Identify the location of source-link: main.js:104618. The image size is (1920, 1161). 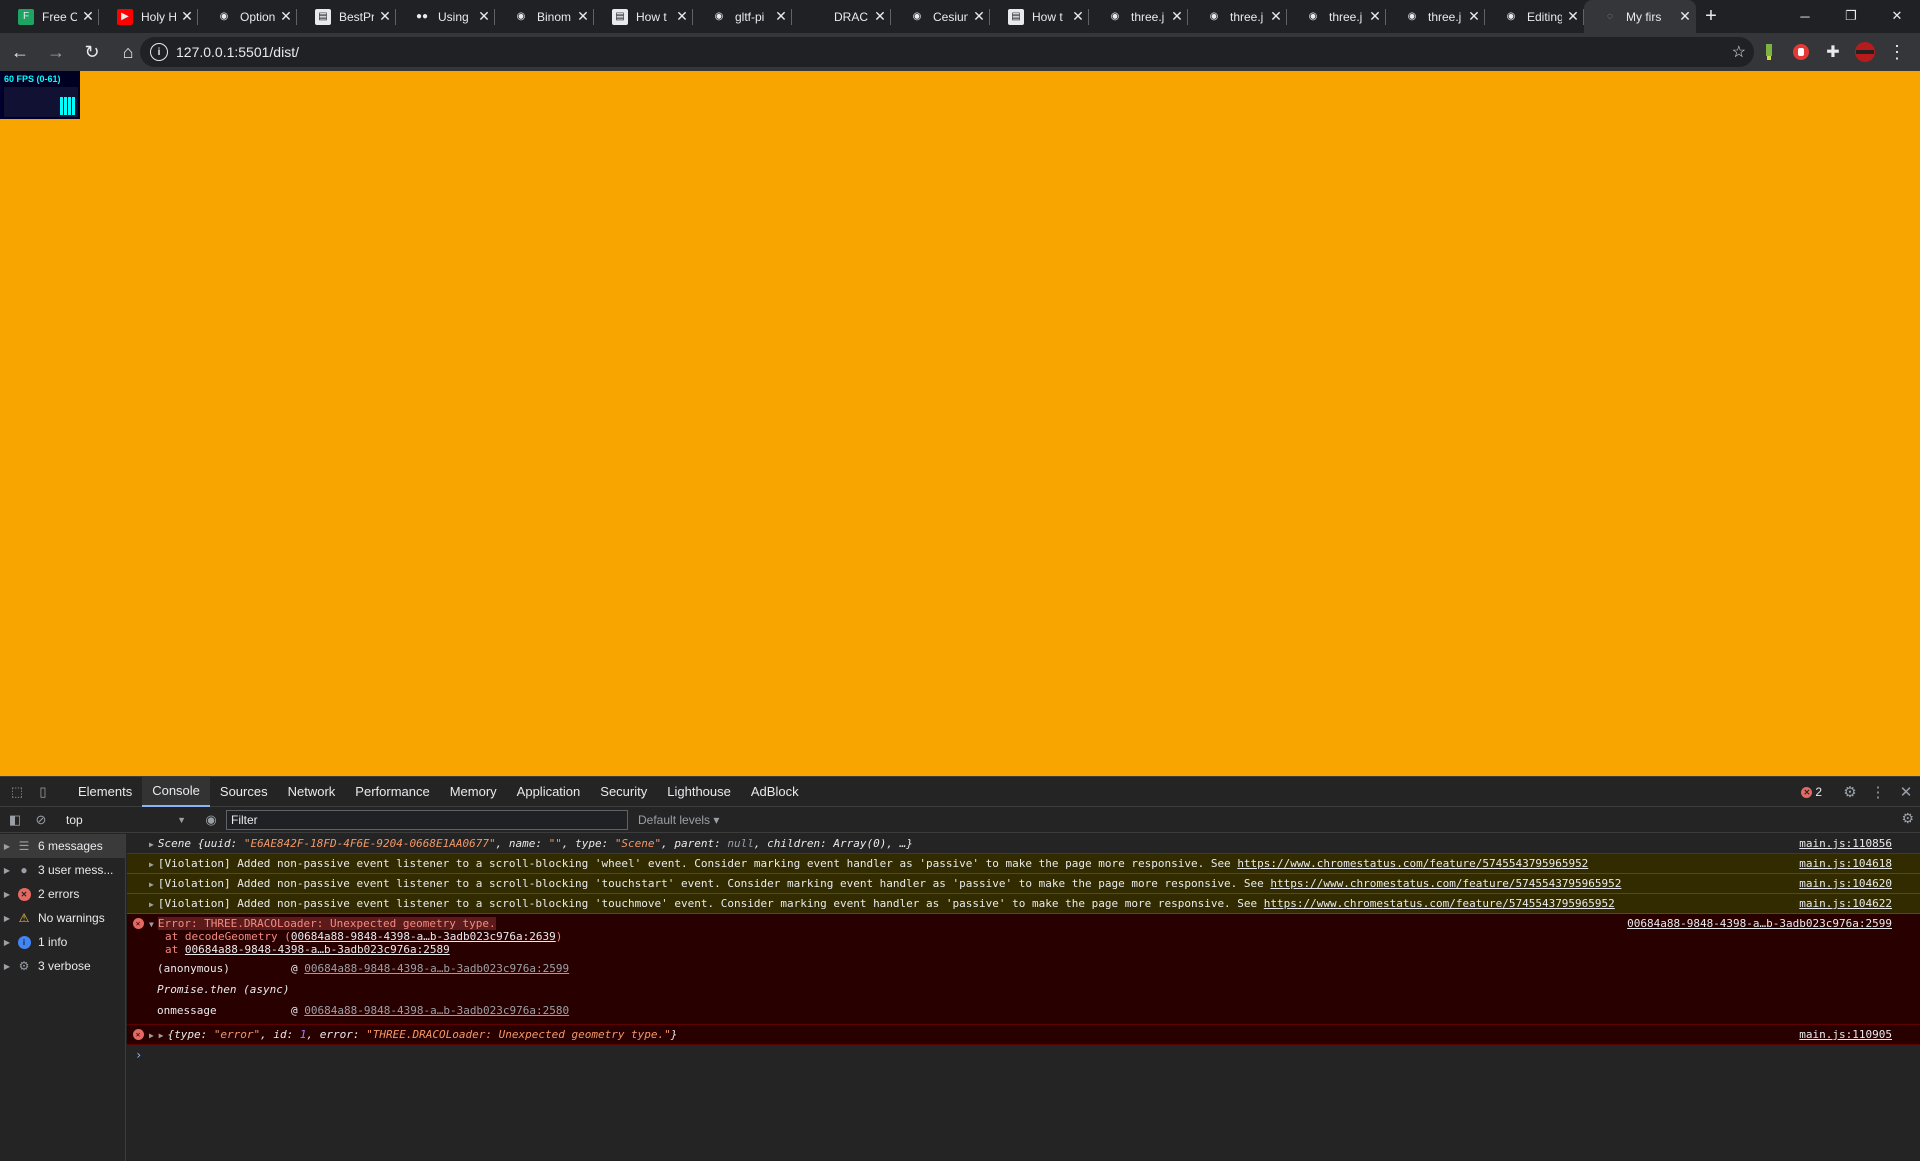
(1845, 863).